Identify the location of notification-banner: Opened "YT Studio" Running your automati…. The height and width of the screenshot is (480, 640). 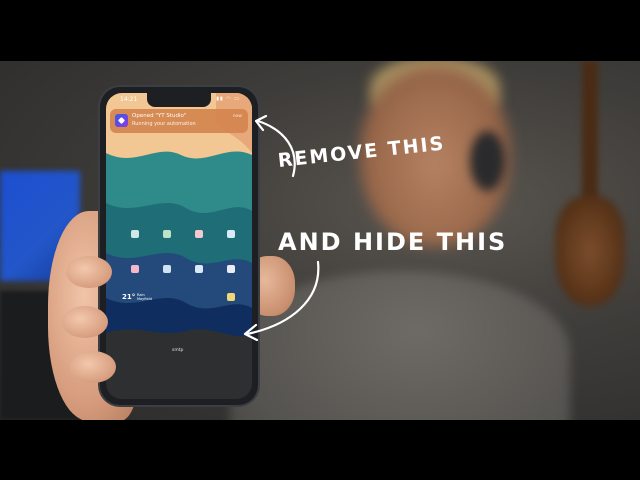
(179, 121).